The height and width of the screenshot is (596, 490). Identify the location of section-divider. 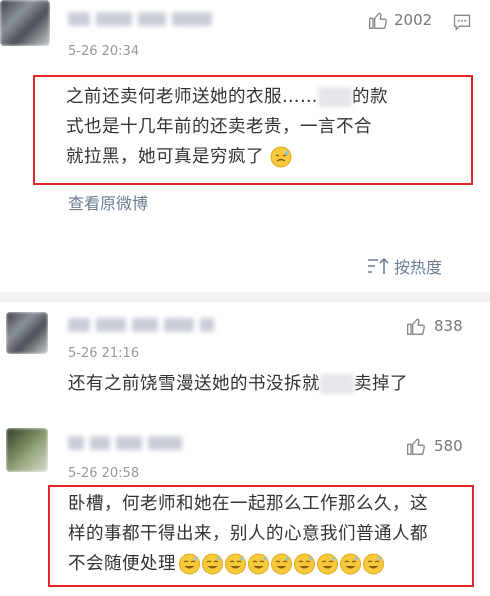
(245, 297).